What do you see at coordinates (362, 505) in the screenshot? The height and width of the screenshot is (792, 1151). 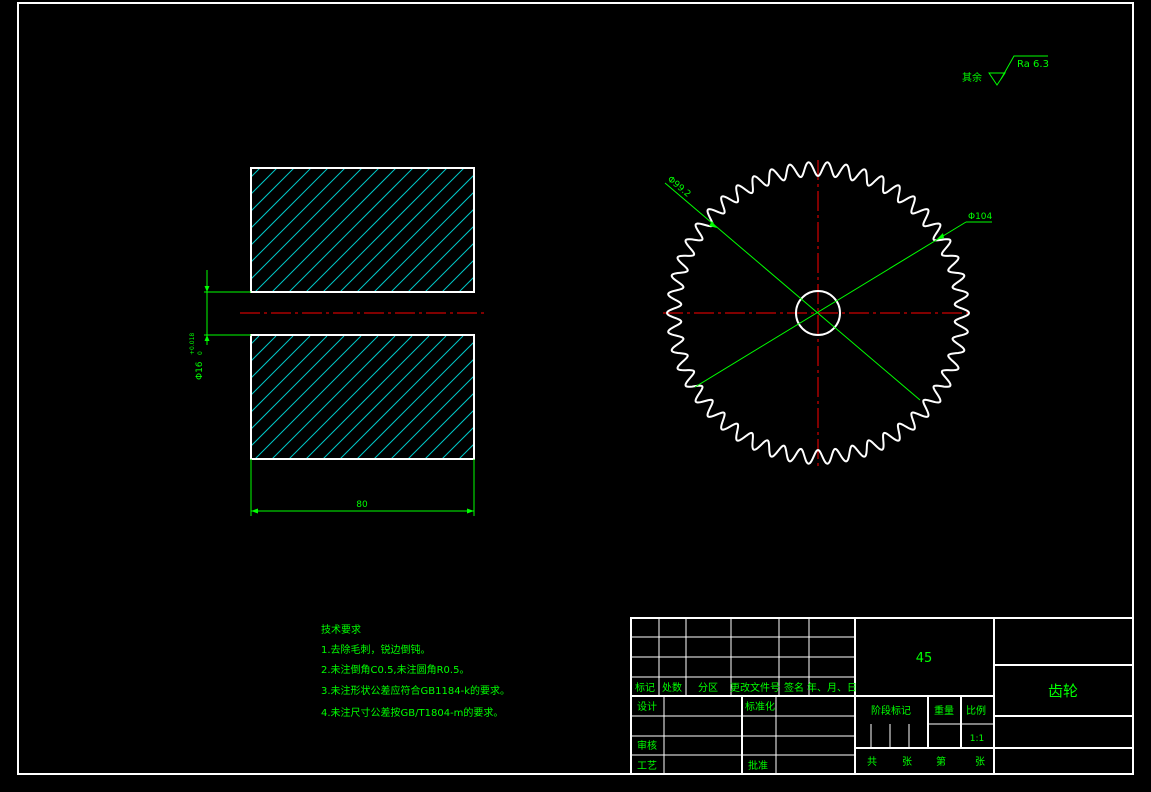 I see `width-dimension-text: 80` at bounding box center [362, 505].